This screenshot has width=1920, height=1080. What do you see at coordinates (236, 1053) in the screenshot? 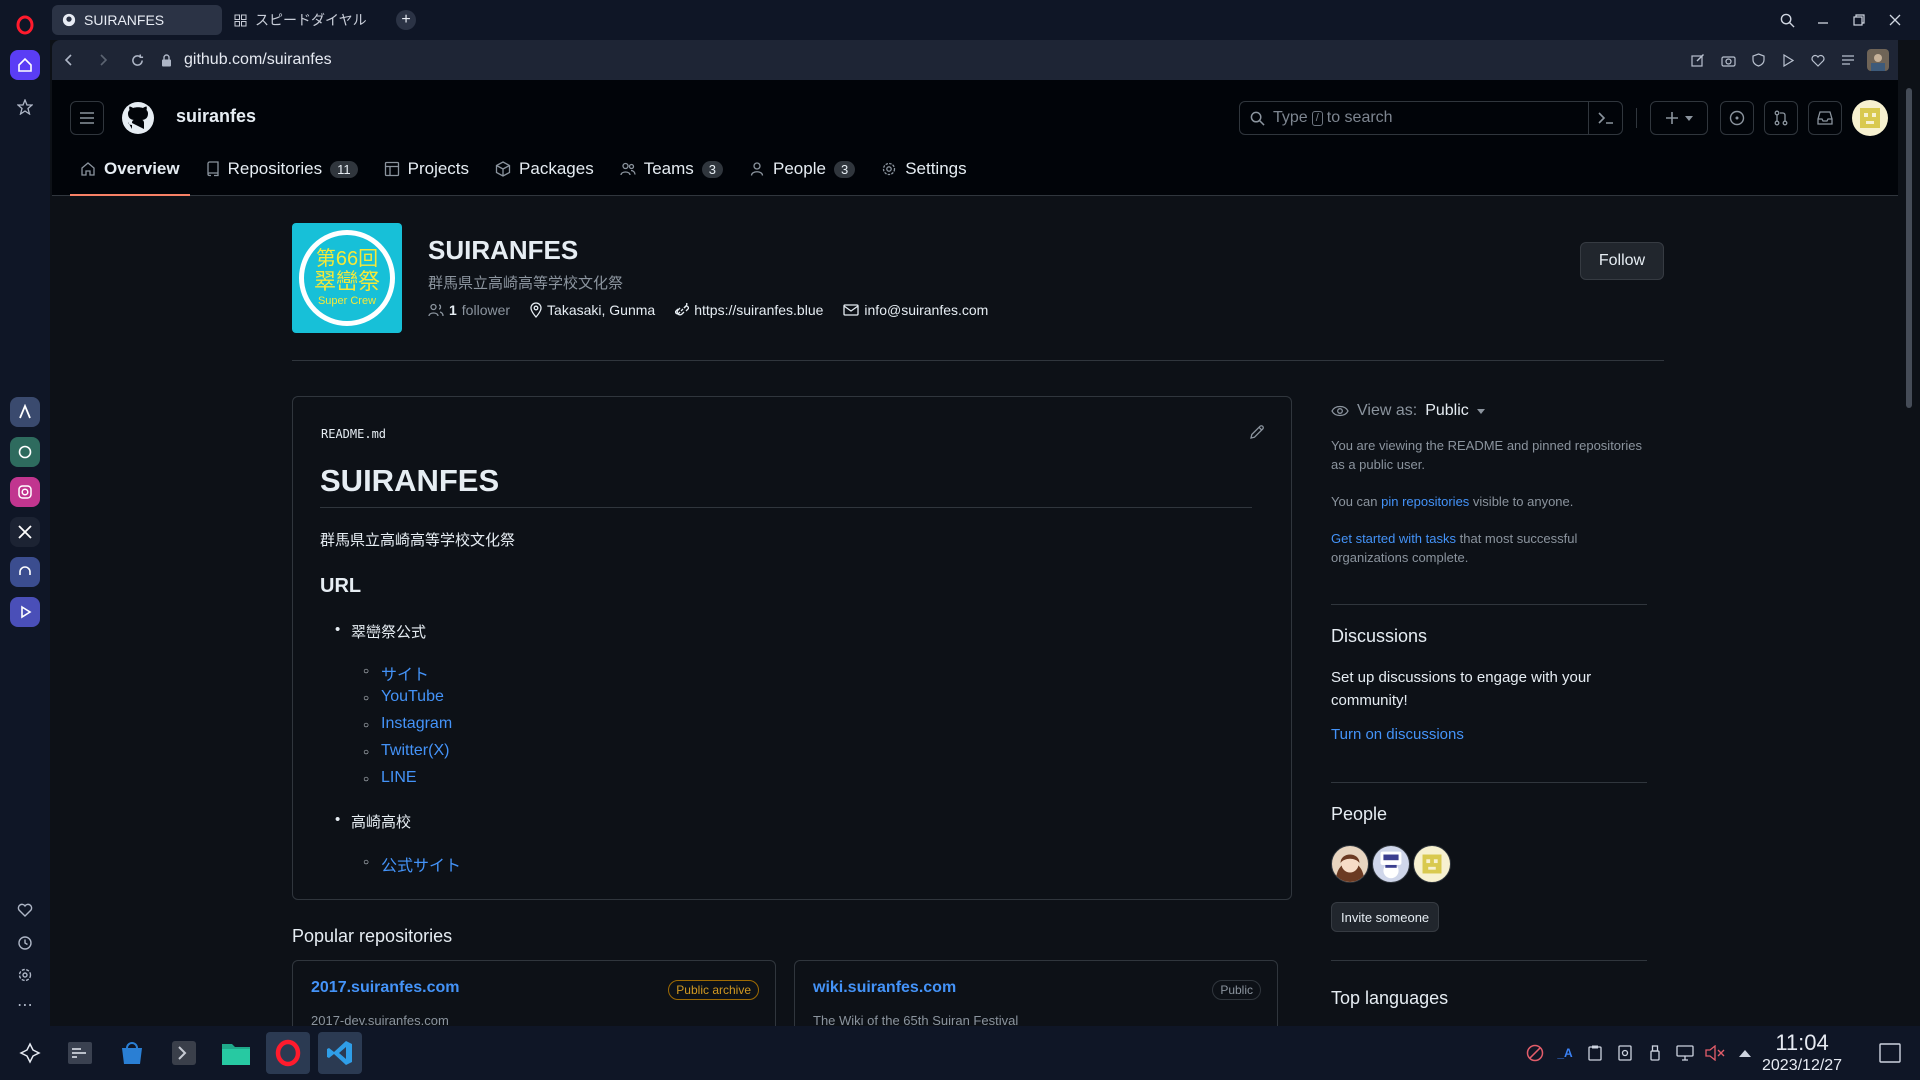
I see `file-manager-icon` at bounding box center [236, 1053].